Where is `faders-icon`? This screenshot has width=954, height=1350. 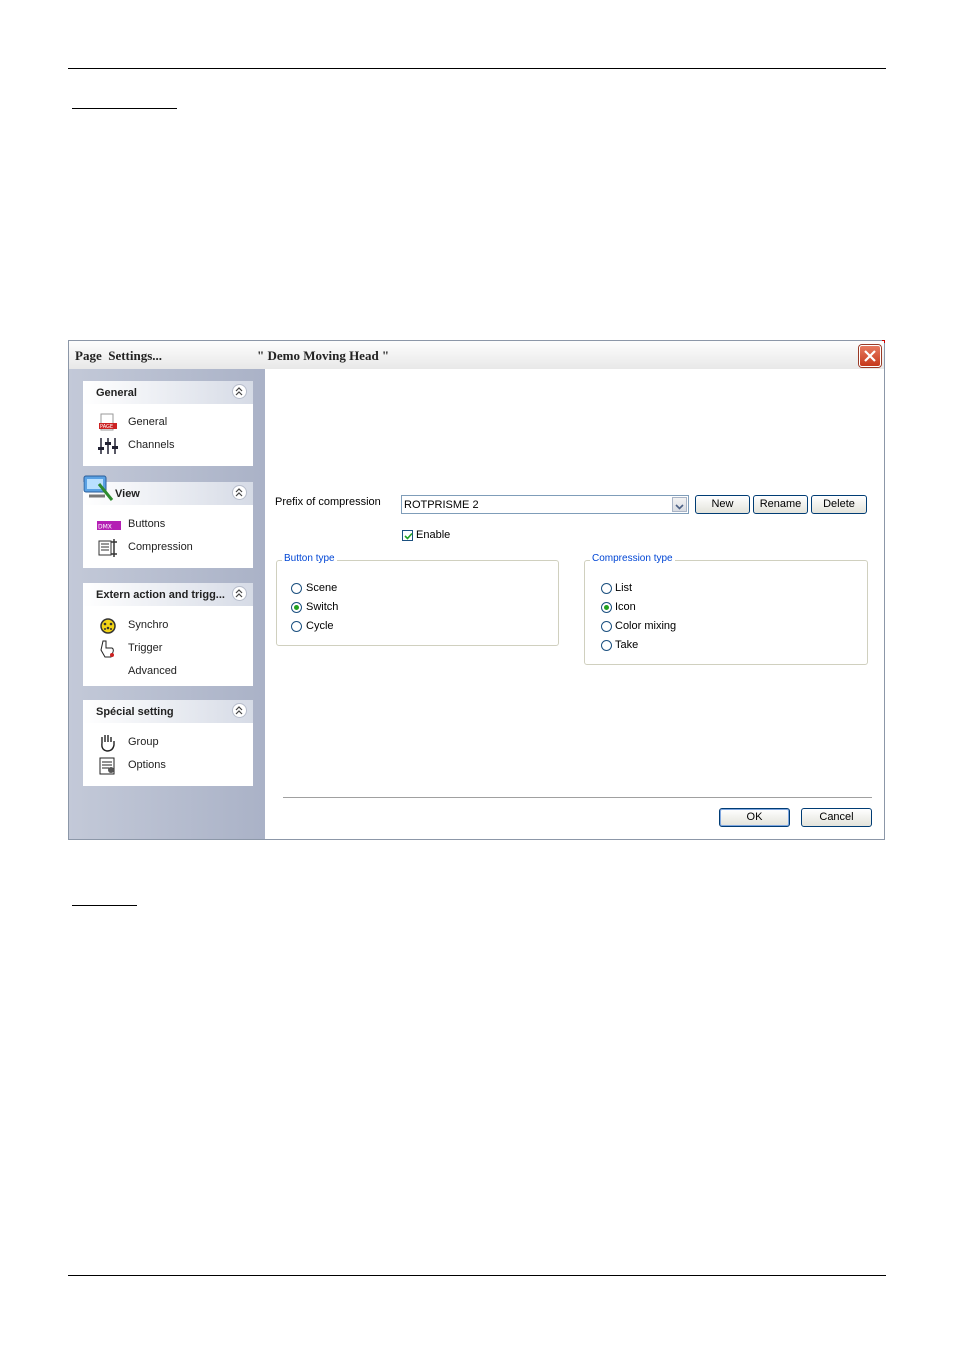 faders-icon is located at coordinates (108, 446).